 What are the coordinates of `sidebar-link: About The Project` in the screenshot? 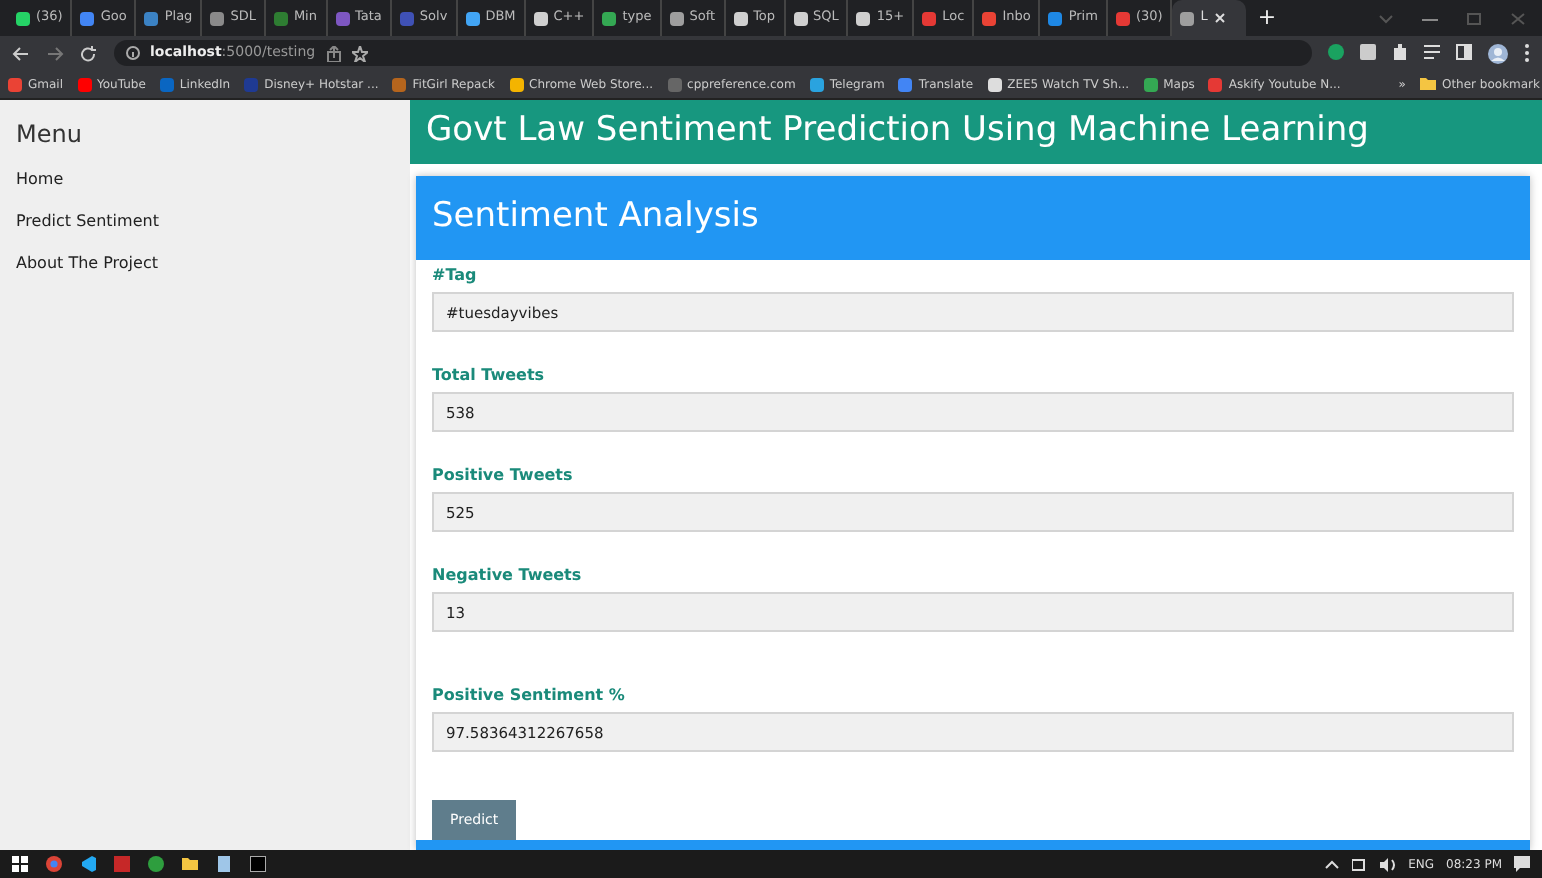 It's located at (213, 264).